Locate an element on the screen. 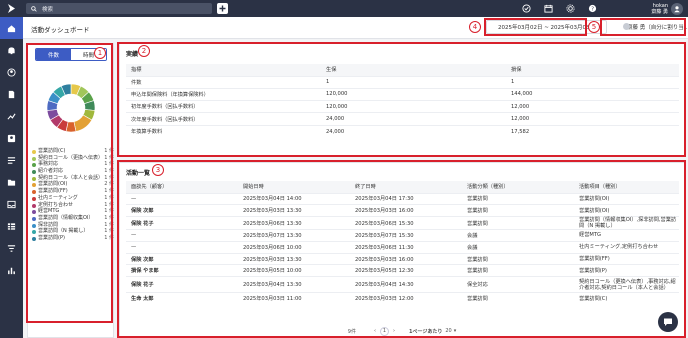  help-icon: ? is located at coordinates (592, 8).